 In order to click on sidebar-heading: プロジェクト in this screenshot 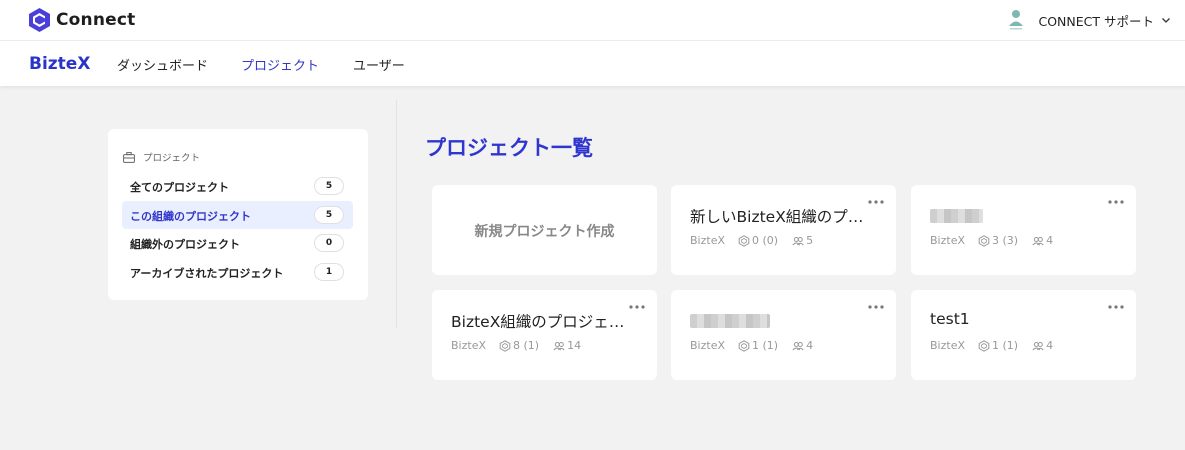, I will do `click(161, 157)`.